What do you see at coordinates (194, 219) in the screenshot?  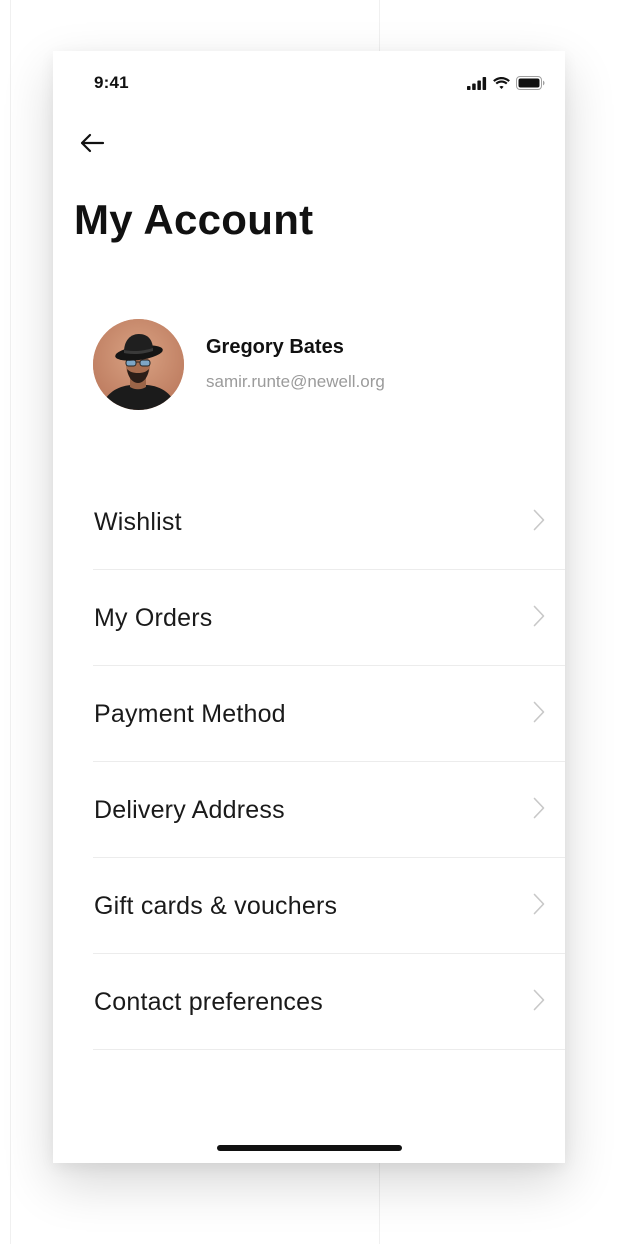 I see `page-title: My Account` at bounding box center [194, 219].